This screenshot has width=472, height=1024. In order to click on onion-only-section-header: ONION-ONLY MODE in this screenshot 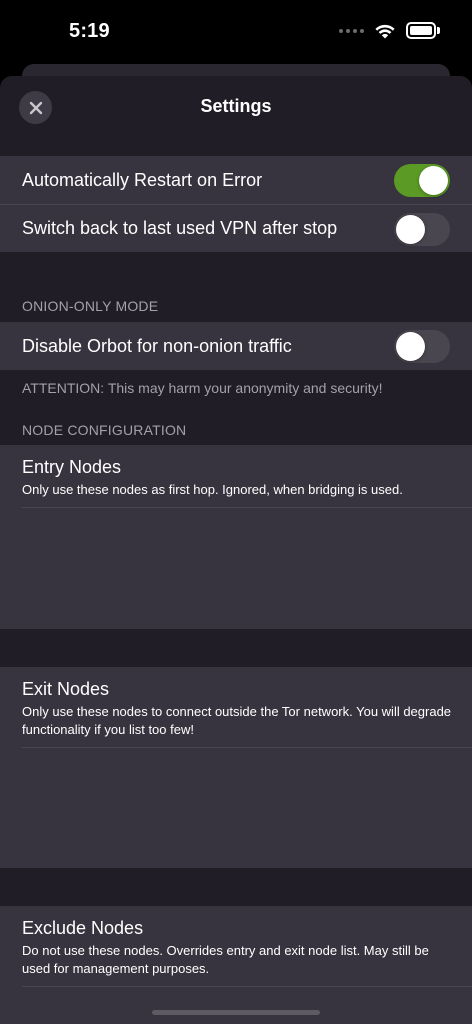, I will do `click(90, 306)`.